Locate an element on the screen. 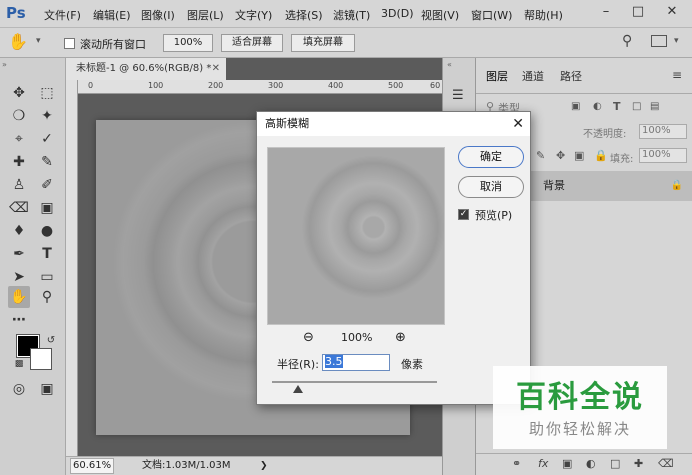 Image resolution: width=692 pixels, height=475 pixels. lock-position-icon: ✥ is located at coordinates (560, 155).